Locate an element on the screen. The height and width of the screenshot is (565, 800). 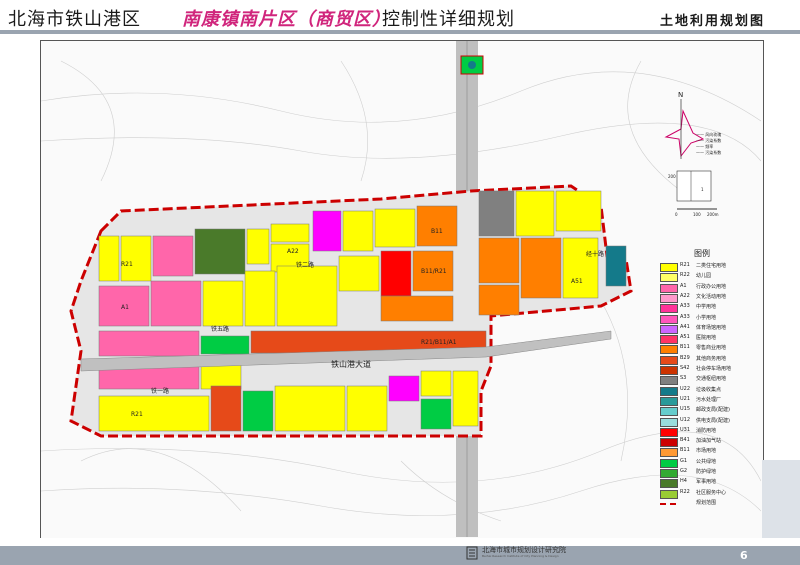
legend-item: R22 幼儿园 is located at coordinates (708, 277).